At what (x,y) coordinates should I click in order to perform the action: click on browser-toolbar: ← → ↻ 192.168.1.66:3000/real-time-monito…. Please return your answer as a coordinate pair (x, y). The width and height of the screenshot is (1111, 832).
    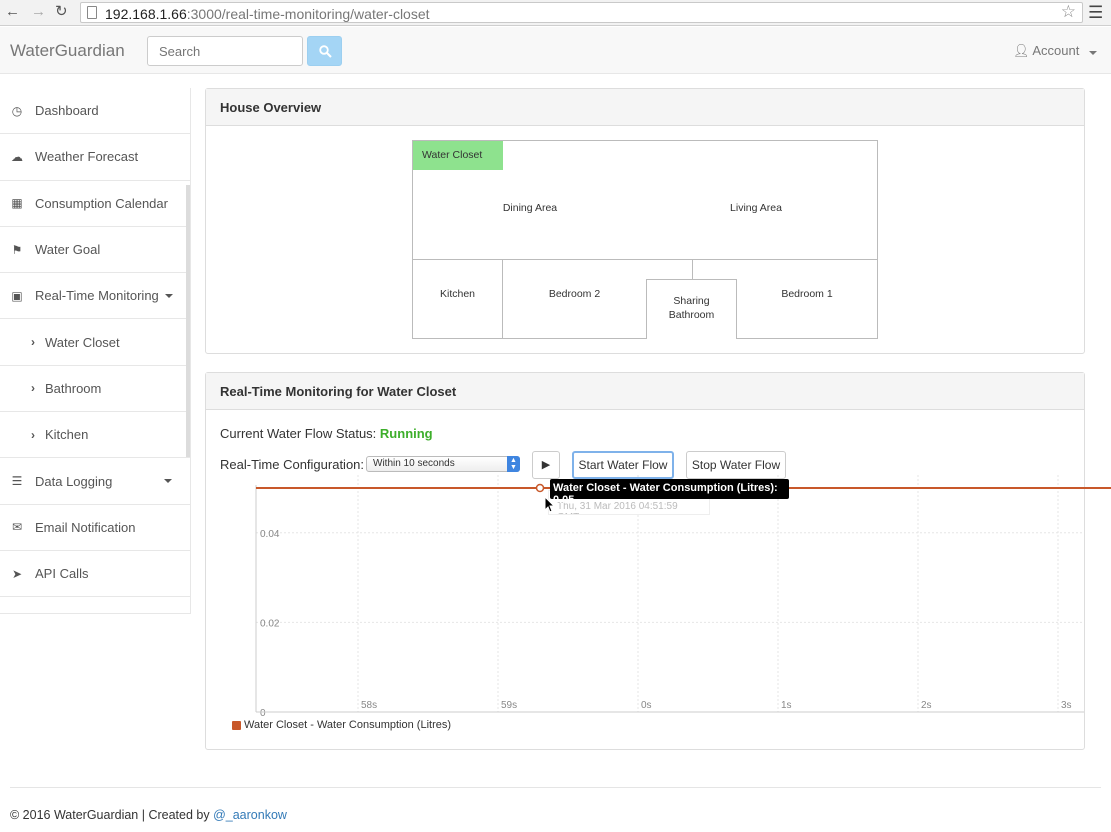
    Looking at the image, I should click on (555, 13).